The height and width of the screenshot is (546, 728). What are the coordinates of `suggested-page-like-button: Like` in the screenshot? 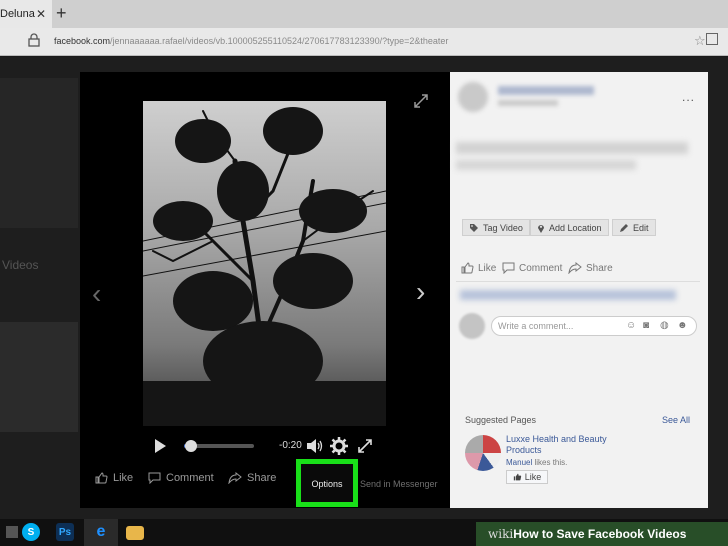 It's located at (527, 477).